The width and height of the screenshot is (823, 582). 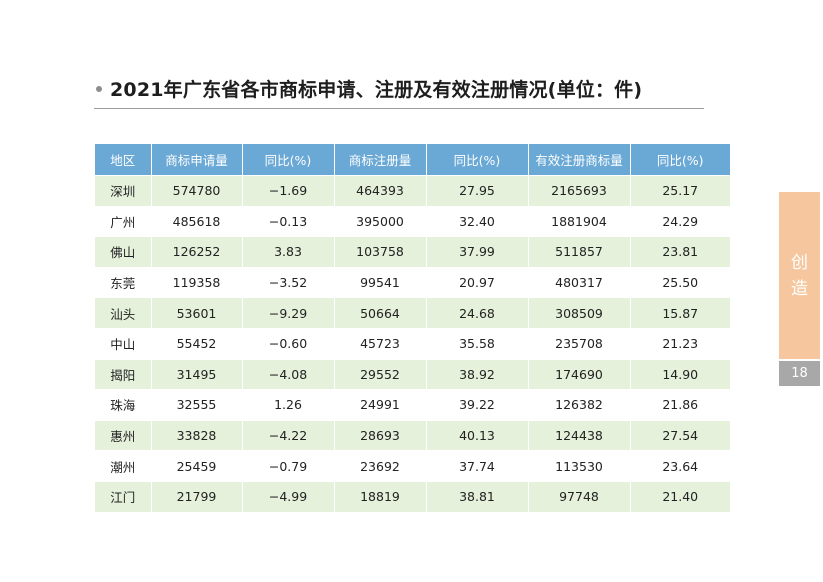 I want to click on cell-valid-registrations: 113530, so click(x=579, y=466).